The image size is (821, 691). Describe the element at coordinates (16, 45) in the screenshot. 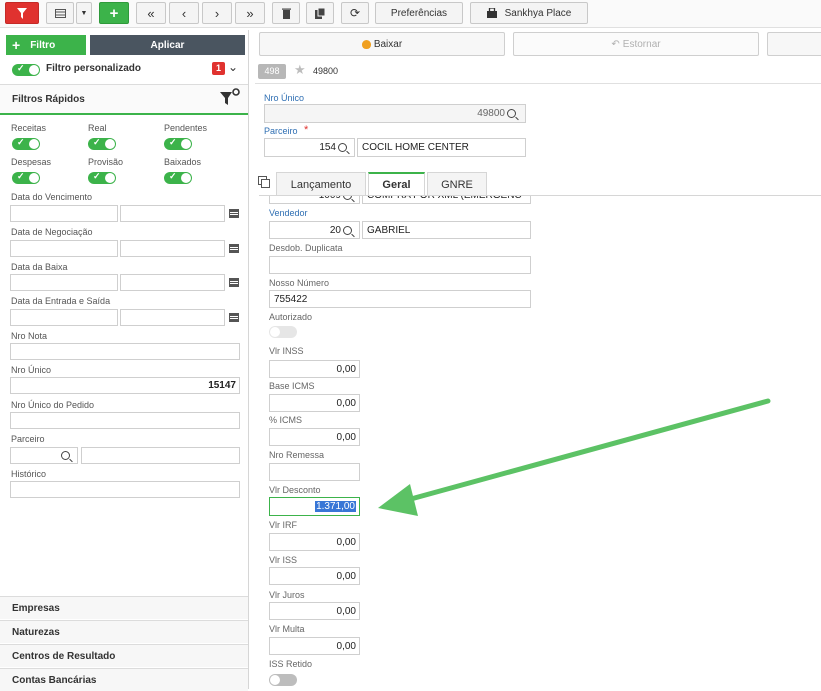

I see `plus-icon: +` at that location.